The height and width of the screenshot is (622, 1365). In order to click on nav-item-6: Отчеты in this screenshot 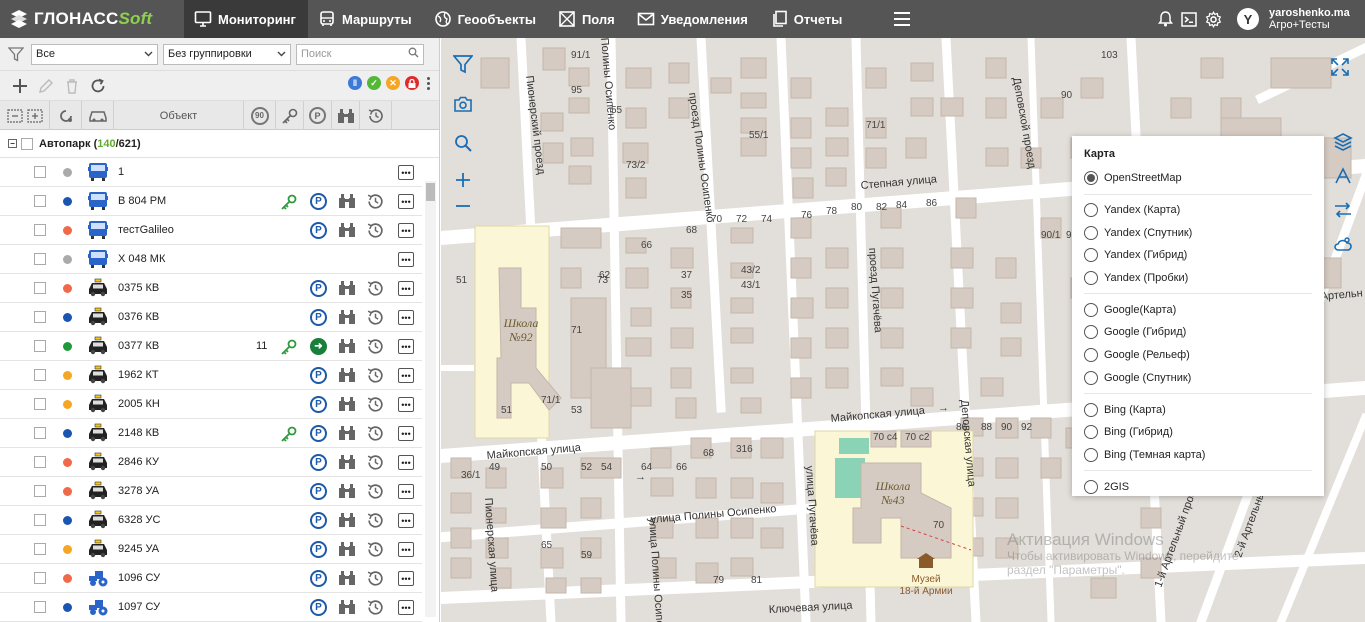, I will do `click(807, 19)`.